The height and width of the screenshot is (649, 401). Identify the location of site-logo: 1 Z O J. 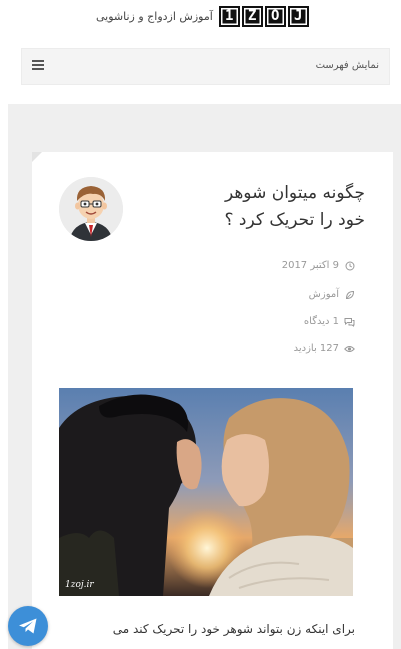
(263, 16).